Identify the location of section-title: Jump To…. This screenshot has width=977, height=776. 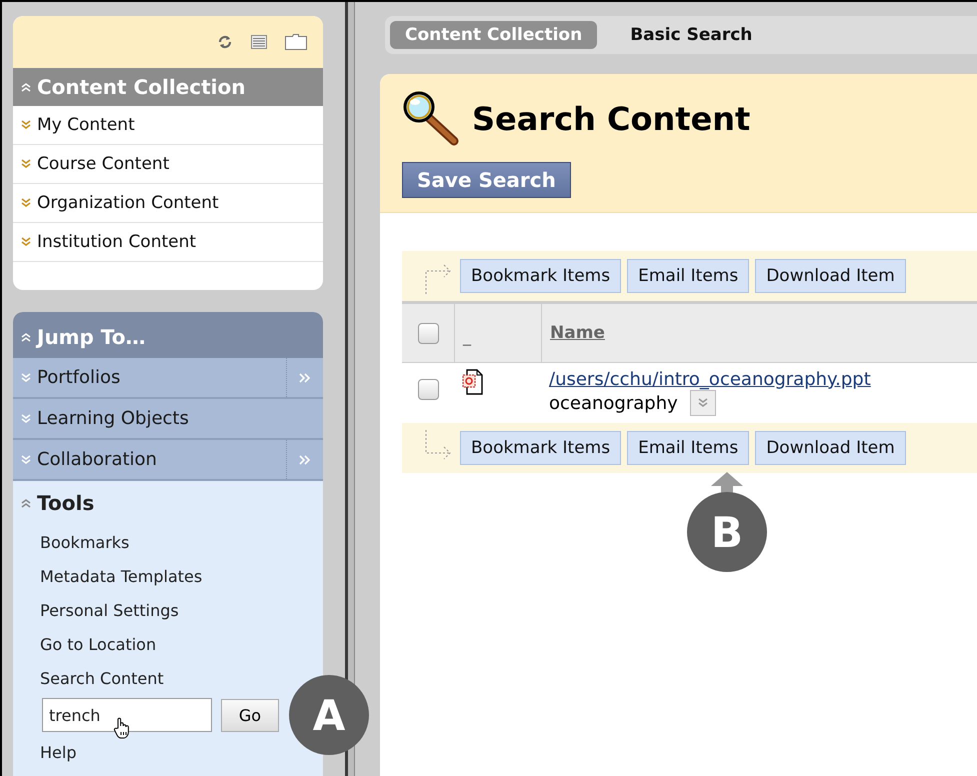
(91, 337).